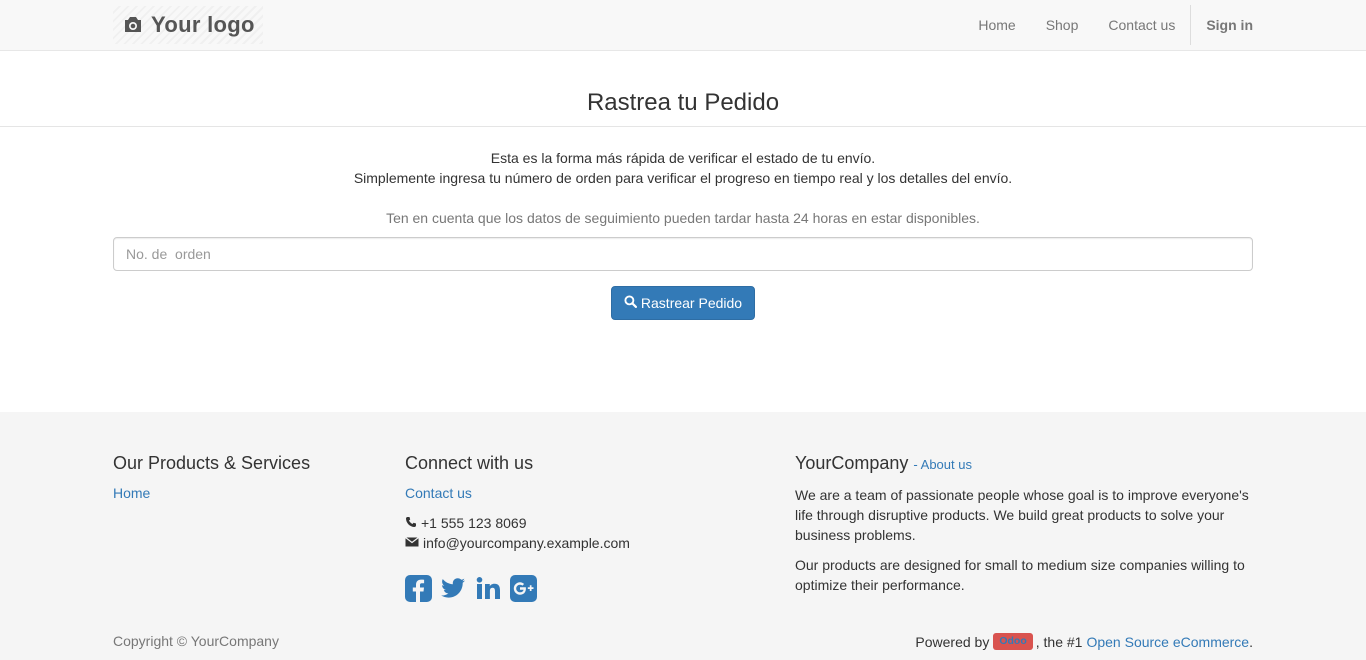 This screenshot has width=1366, height=660. I want to click on order-number-input, so click(683, 254).